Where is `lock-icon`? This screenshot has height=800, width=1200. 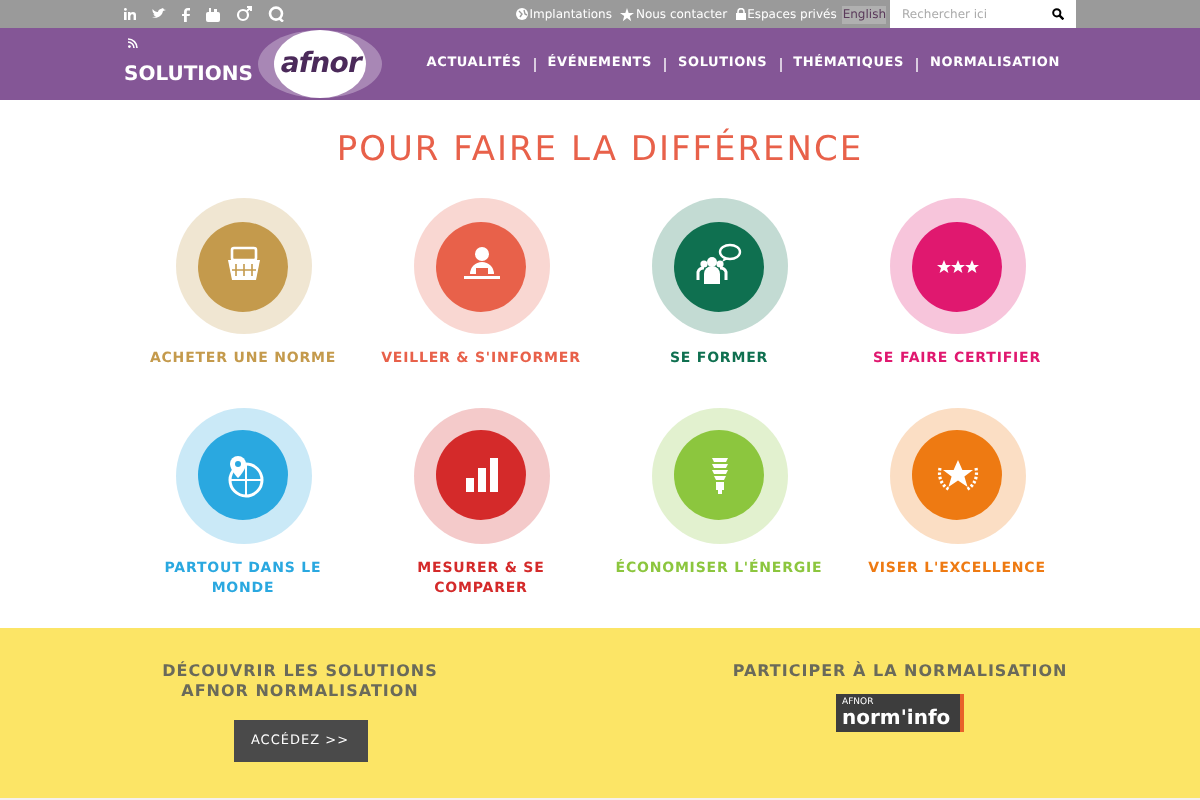 lock-icon is located at coordinates (740, 14).